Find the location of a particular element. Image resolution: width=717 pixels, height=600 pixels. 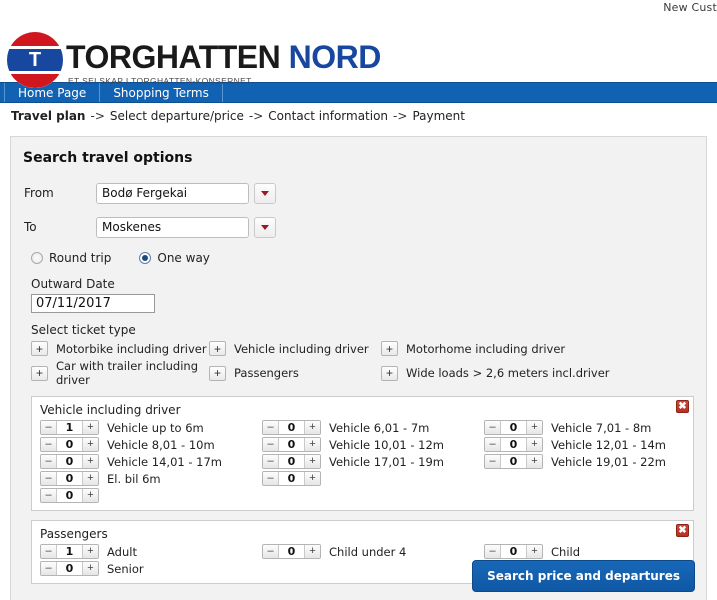

stepper-vehicle-17-01-19m: – 0 + is located at coordinates (291, 461).